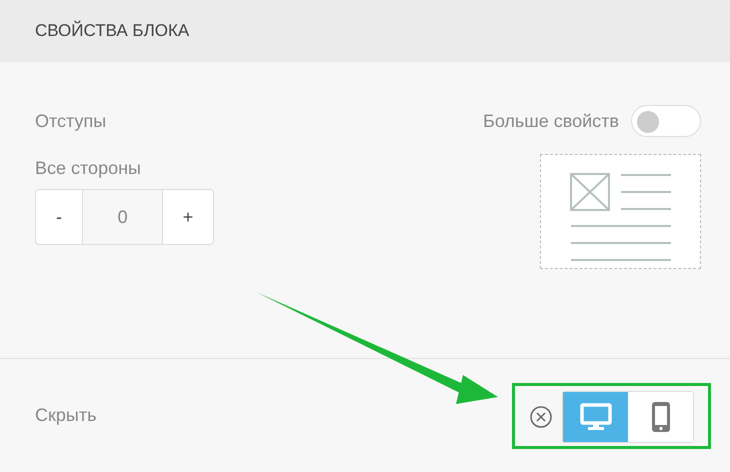  What do you see at coordinates (112, 31) in the screenshot?
I see `panel-title: СВОЙСТВА БЛОКА` at bounding box center [112, 31].